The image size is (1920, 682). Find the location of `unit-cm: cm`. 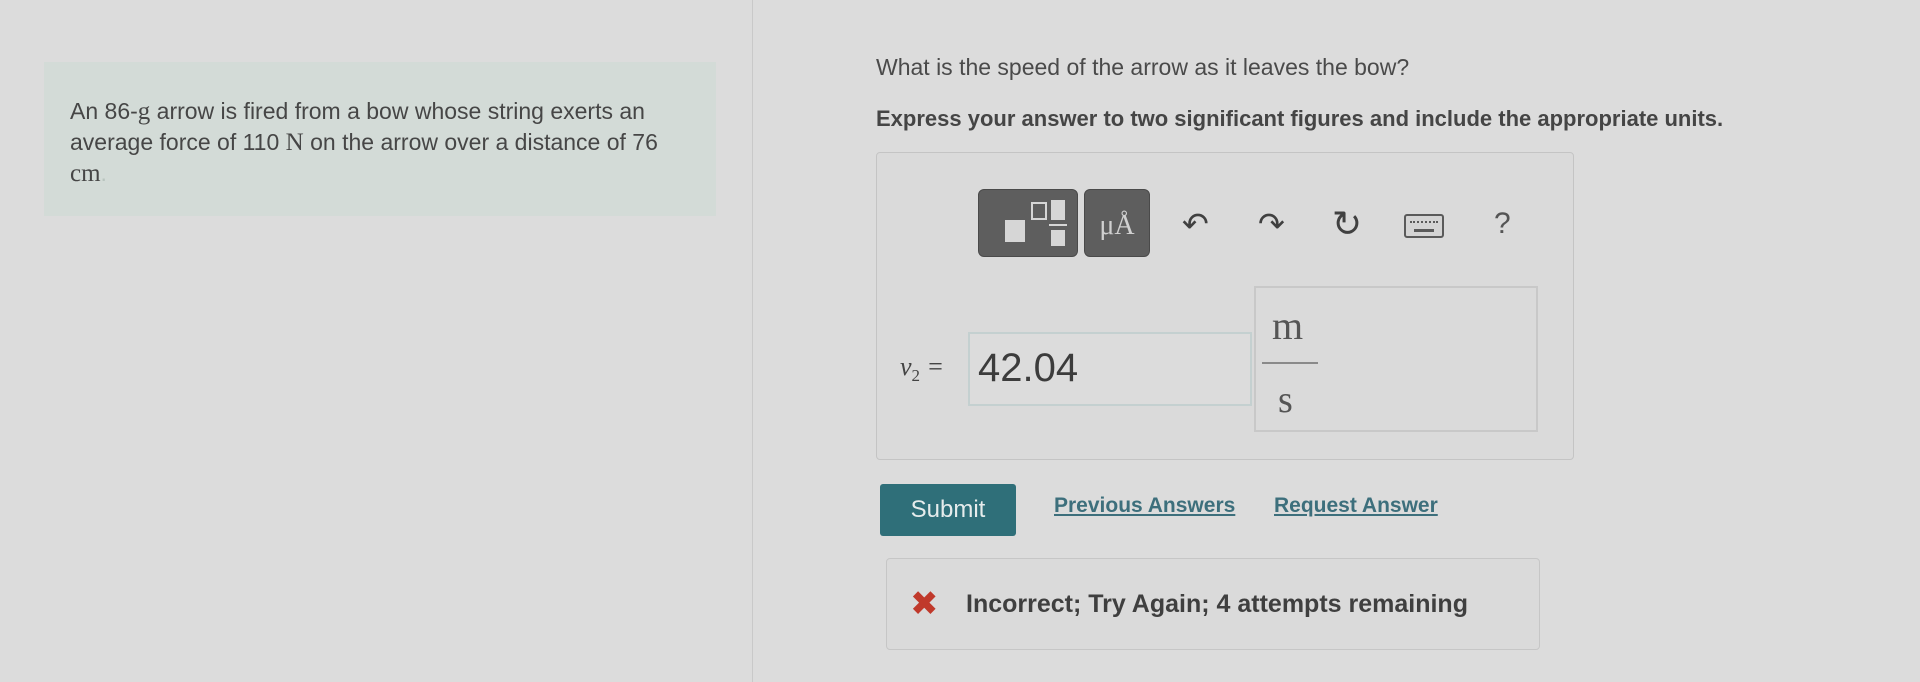

unit-cm: cm is located at coordinates (85, 173).